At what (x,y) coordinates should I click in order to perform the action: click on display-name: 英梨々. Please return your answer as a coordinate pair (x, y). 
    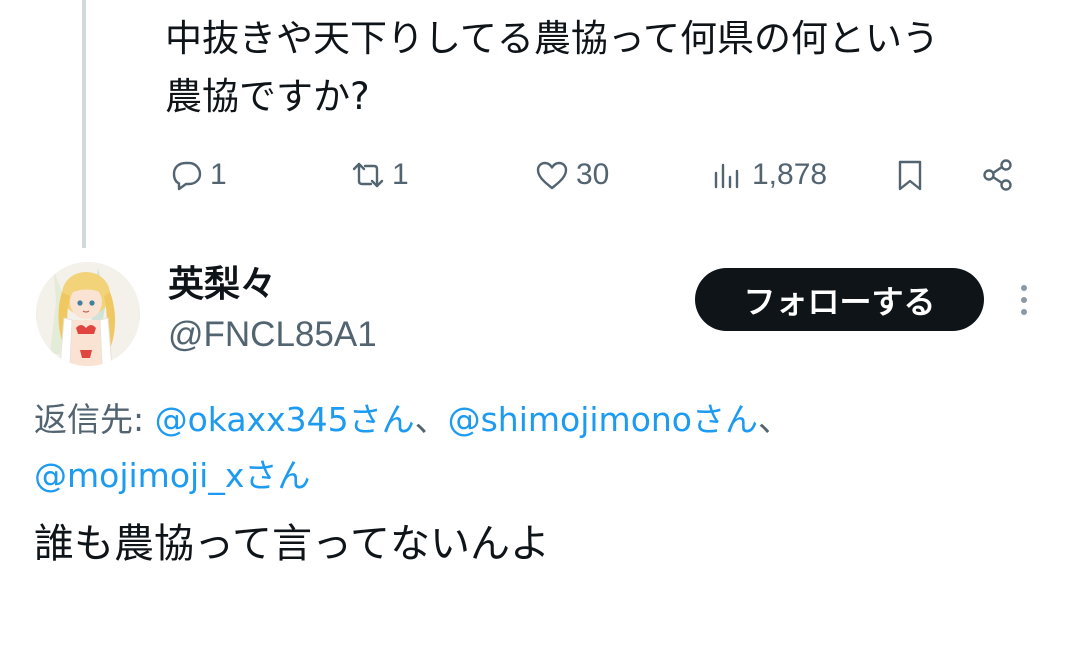
    Looking at the image, I should click on (222, 285).